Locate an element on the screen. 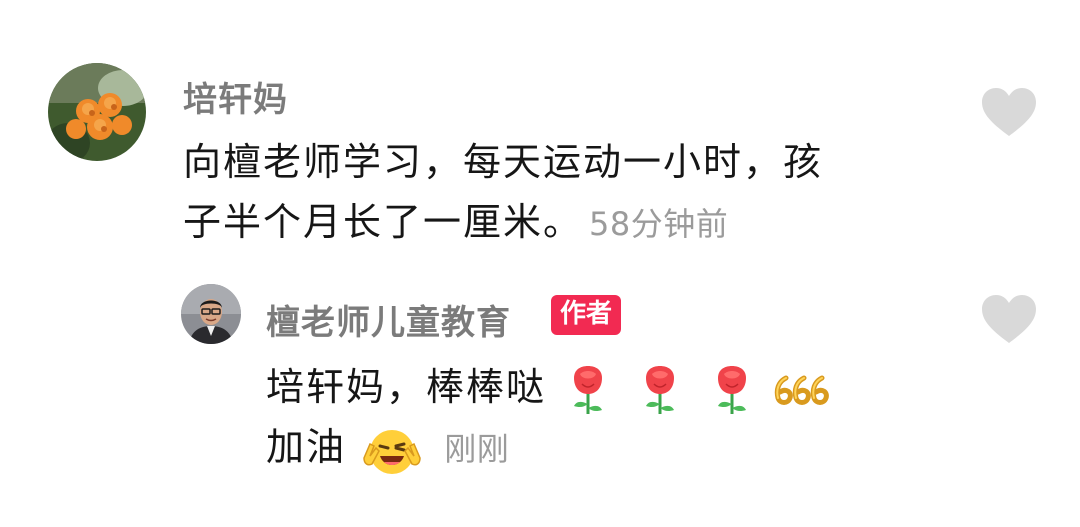  comment-username: 培轩妈 is located at coordinates (235, 96).